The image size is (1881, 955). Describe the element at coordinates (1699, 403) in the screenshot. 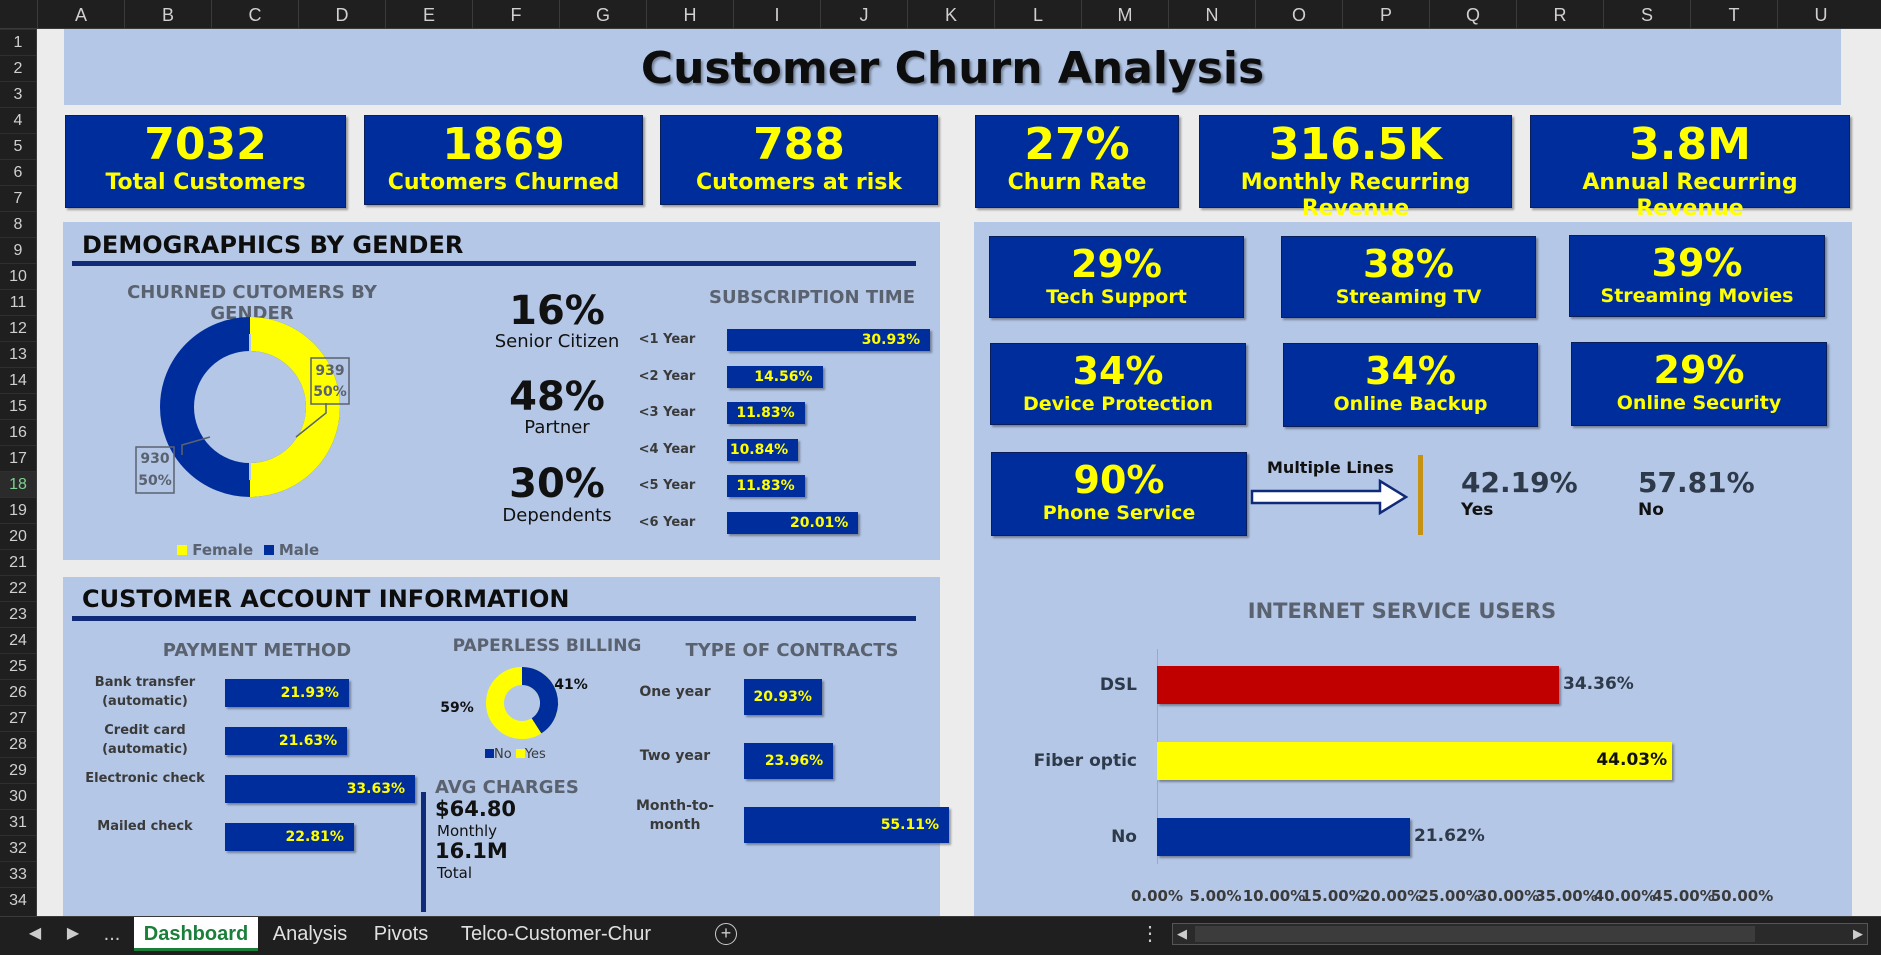

I see `service-label: Online Security` at that location.